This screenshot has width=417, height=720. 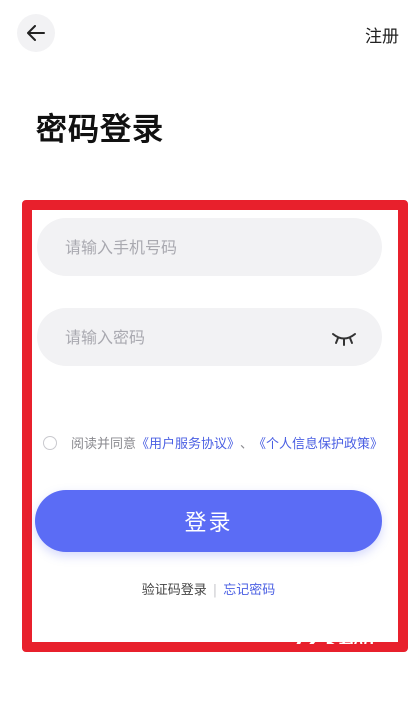 What do you see at coordinates (174, 590) in the screenshot?
I see `sms-login-link: 验证码登录` at bounding box center [174, 590].